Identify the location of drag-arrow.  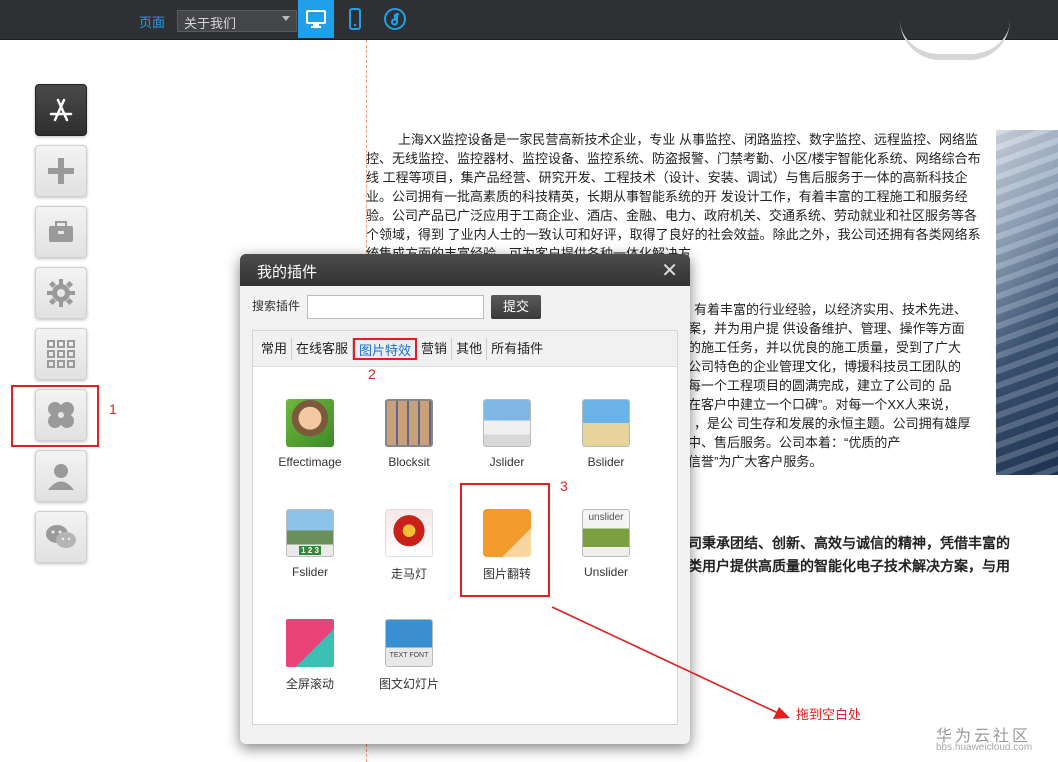
(670, 662).